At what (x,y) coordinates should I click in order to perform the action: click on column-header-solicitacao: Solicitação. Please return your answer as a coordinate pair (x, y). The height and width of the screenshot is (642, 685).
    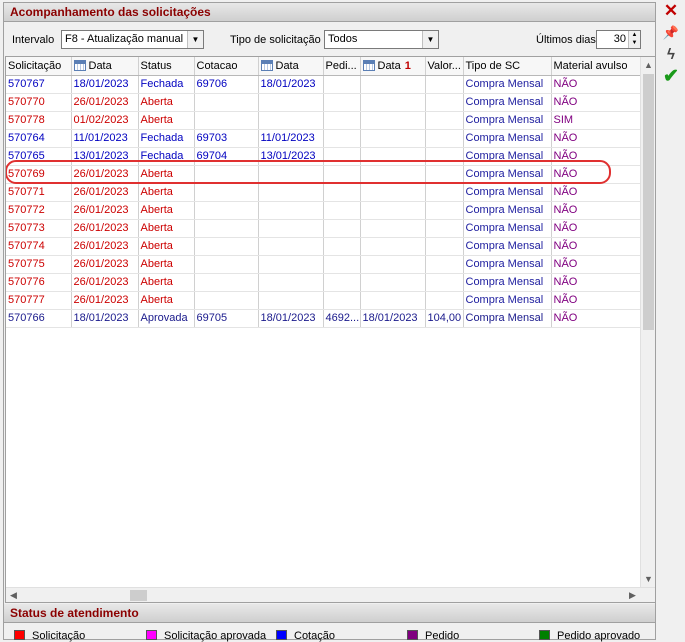
    Looking at the image, I should click on (39, 66).